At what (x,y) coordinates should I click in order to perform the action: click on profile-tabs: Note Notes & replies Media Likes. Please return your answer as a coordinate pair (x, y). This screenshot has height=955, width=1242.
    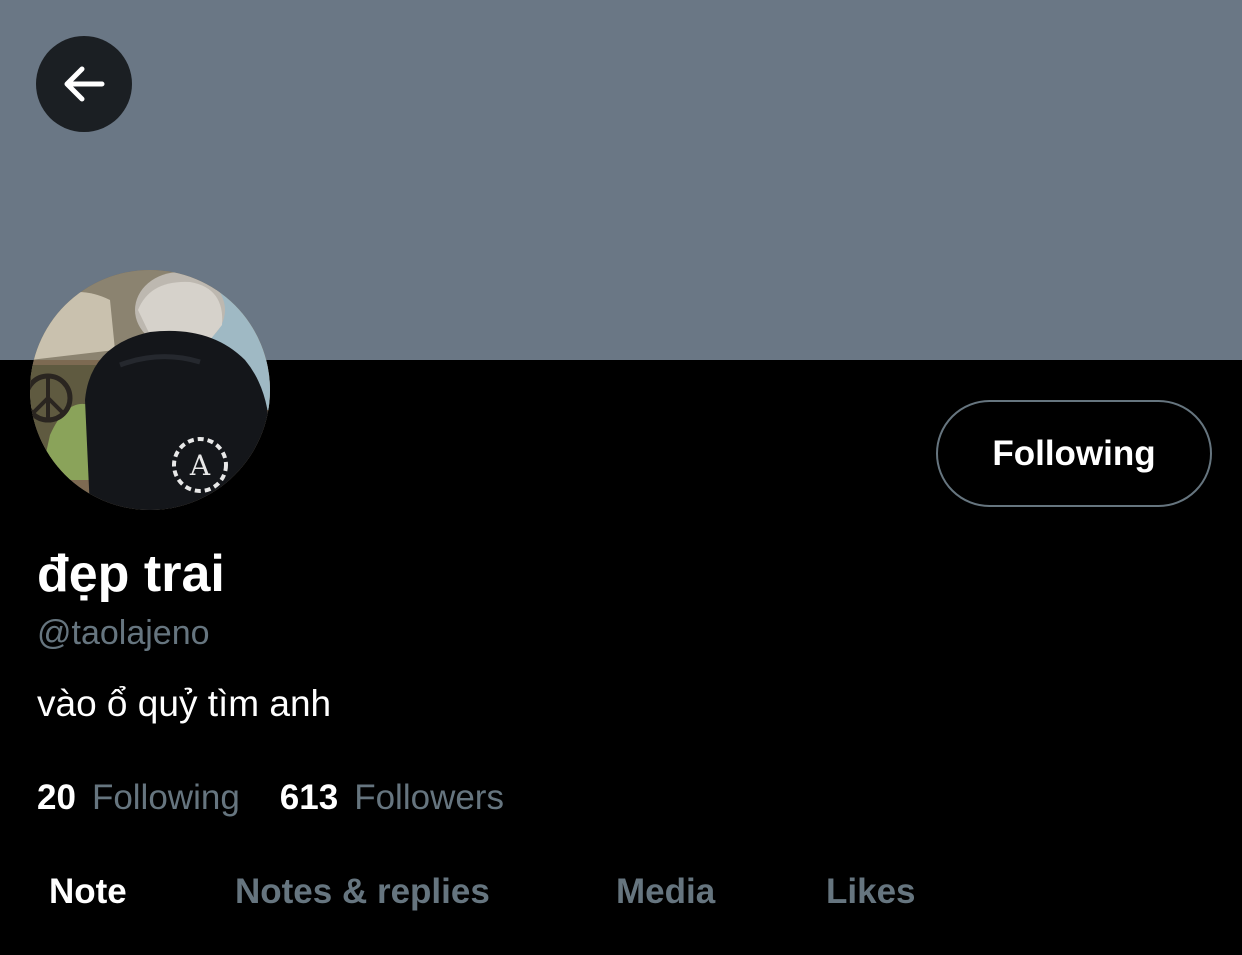
    Looking at the image, I should click on (621, 892).